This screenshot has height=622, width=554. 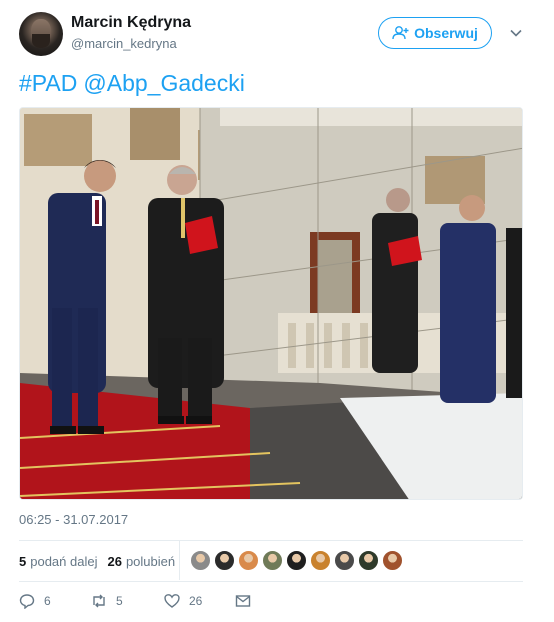 I want to click on author-name: Marcin Kędryna, so click(x=131, y=23).